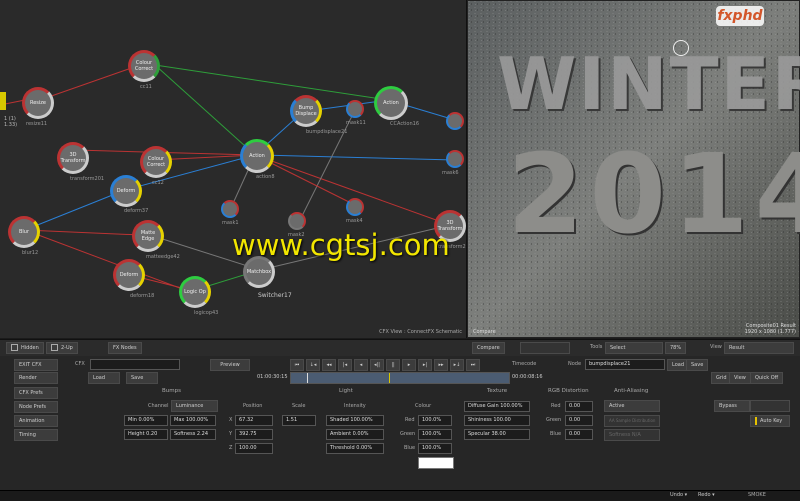  Describe the element at coordinates (579, 420) in the screenshot. I see `rgb-green-field: 0.00` at that location.